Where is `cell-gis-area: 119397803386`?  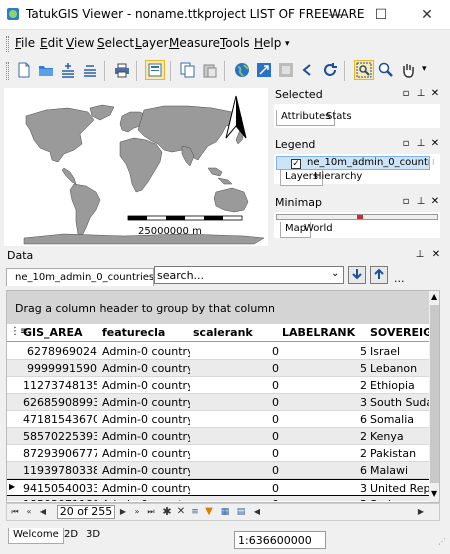 cell-gis-area: 119397803386 is located at coordinates (60, 470).